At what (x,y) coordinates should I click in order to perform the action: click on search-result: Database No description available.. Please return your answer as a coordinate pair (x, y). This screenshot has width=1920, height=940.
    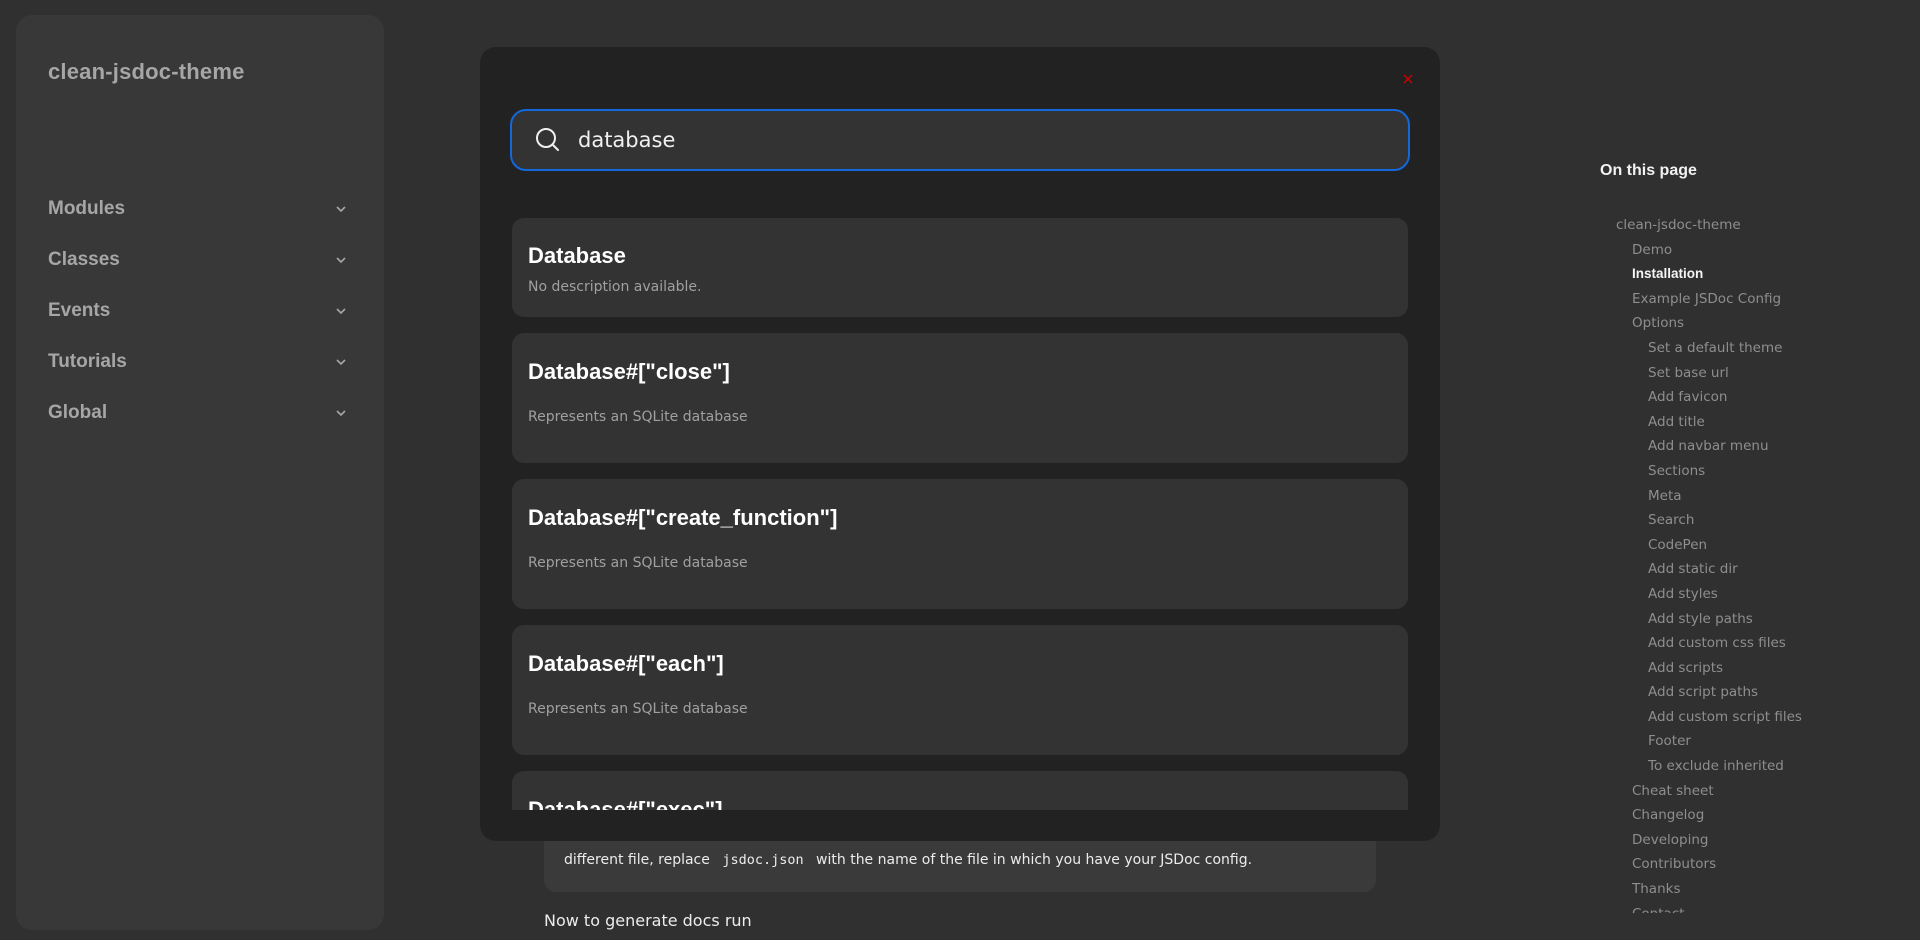
    Looking at the image, I should click on (960, 267).